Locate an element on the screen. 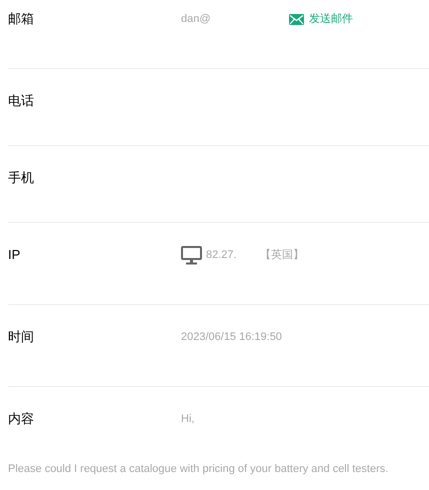 This screenshot has height=490, width=429. monitor-icon is located at coordinates (191, 255).